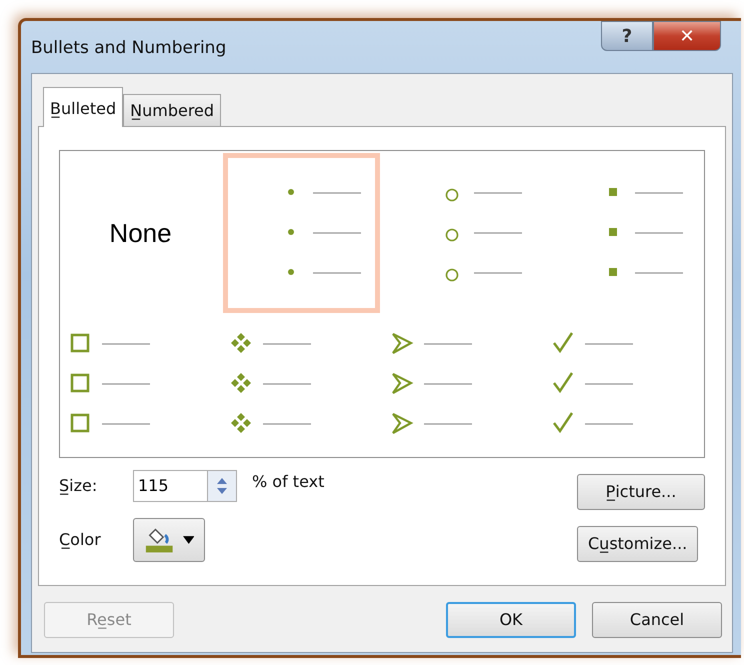 This screenshot has width=744, height=665. Describe the element at coordinates (511, 620) in the screenshot. I see `dialog-button: OK` at that location.